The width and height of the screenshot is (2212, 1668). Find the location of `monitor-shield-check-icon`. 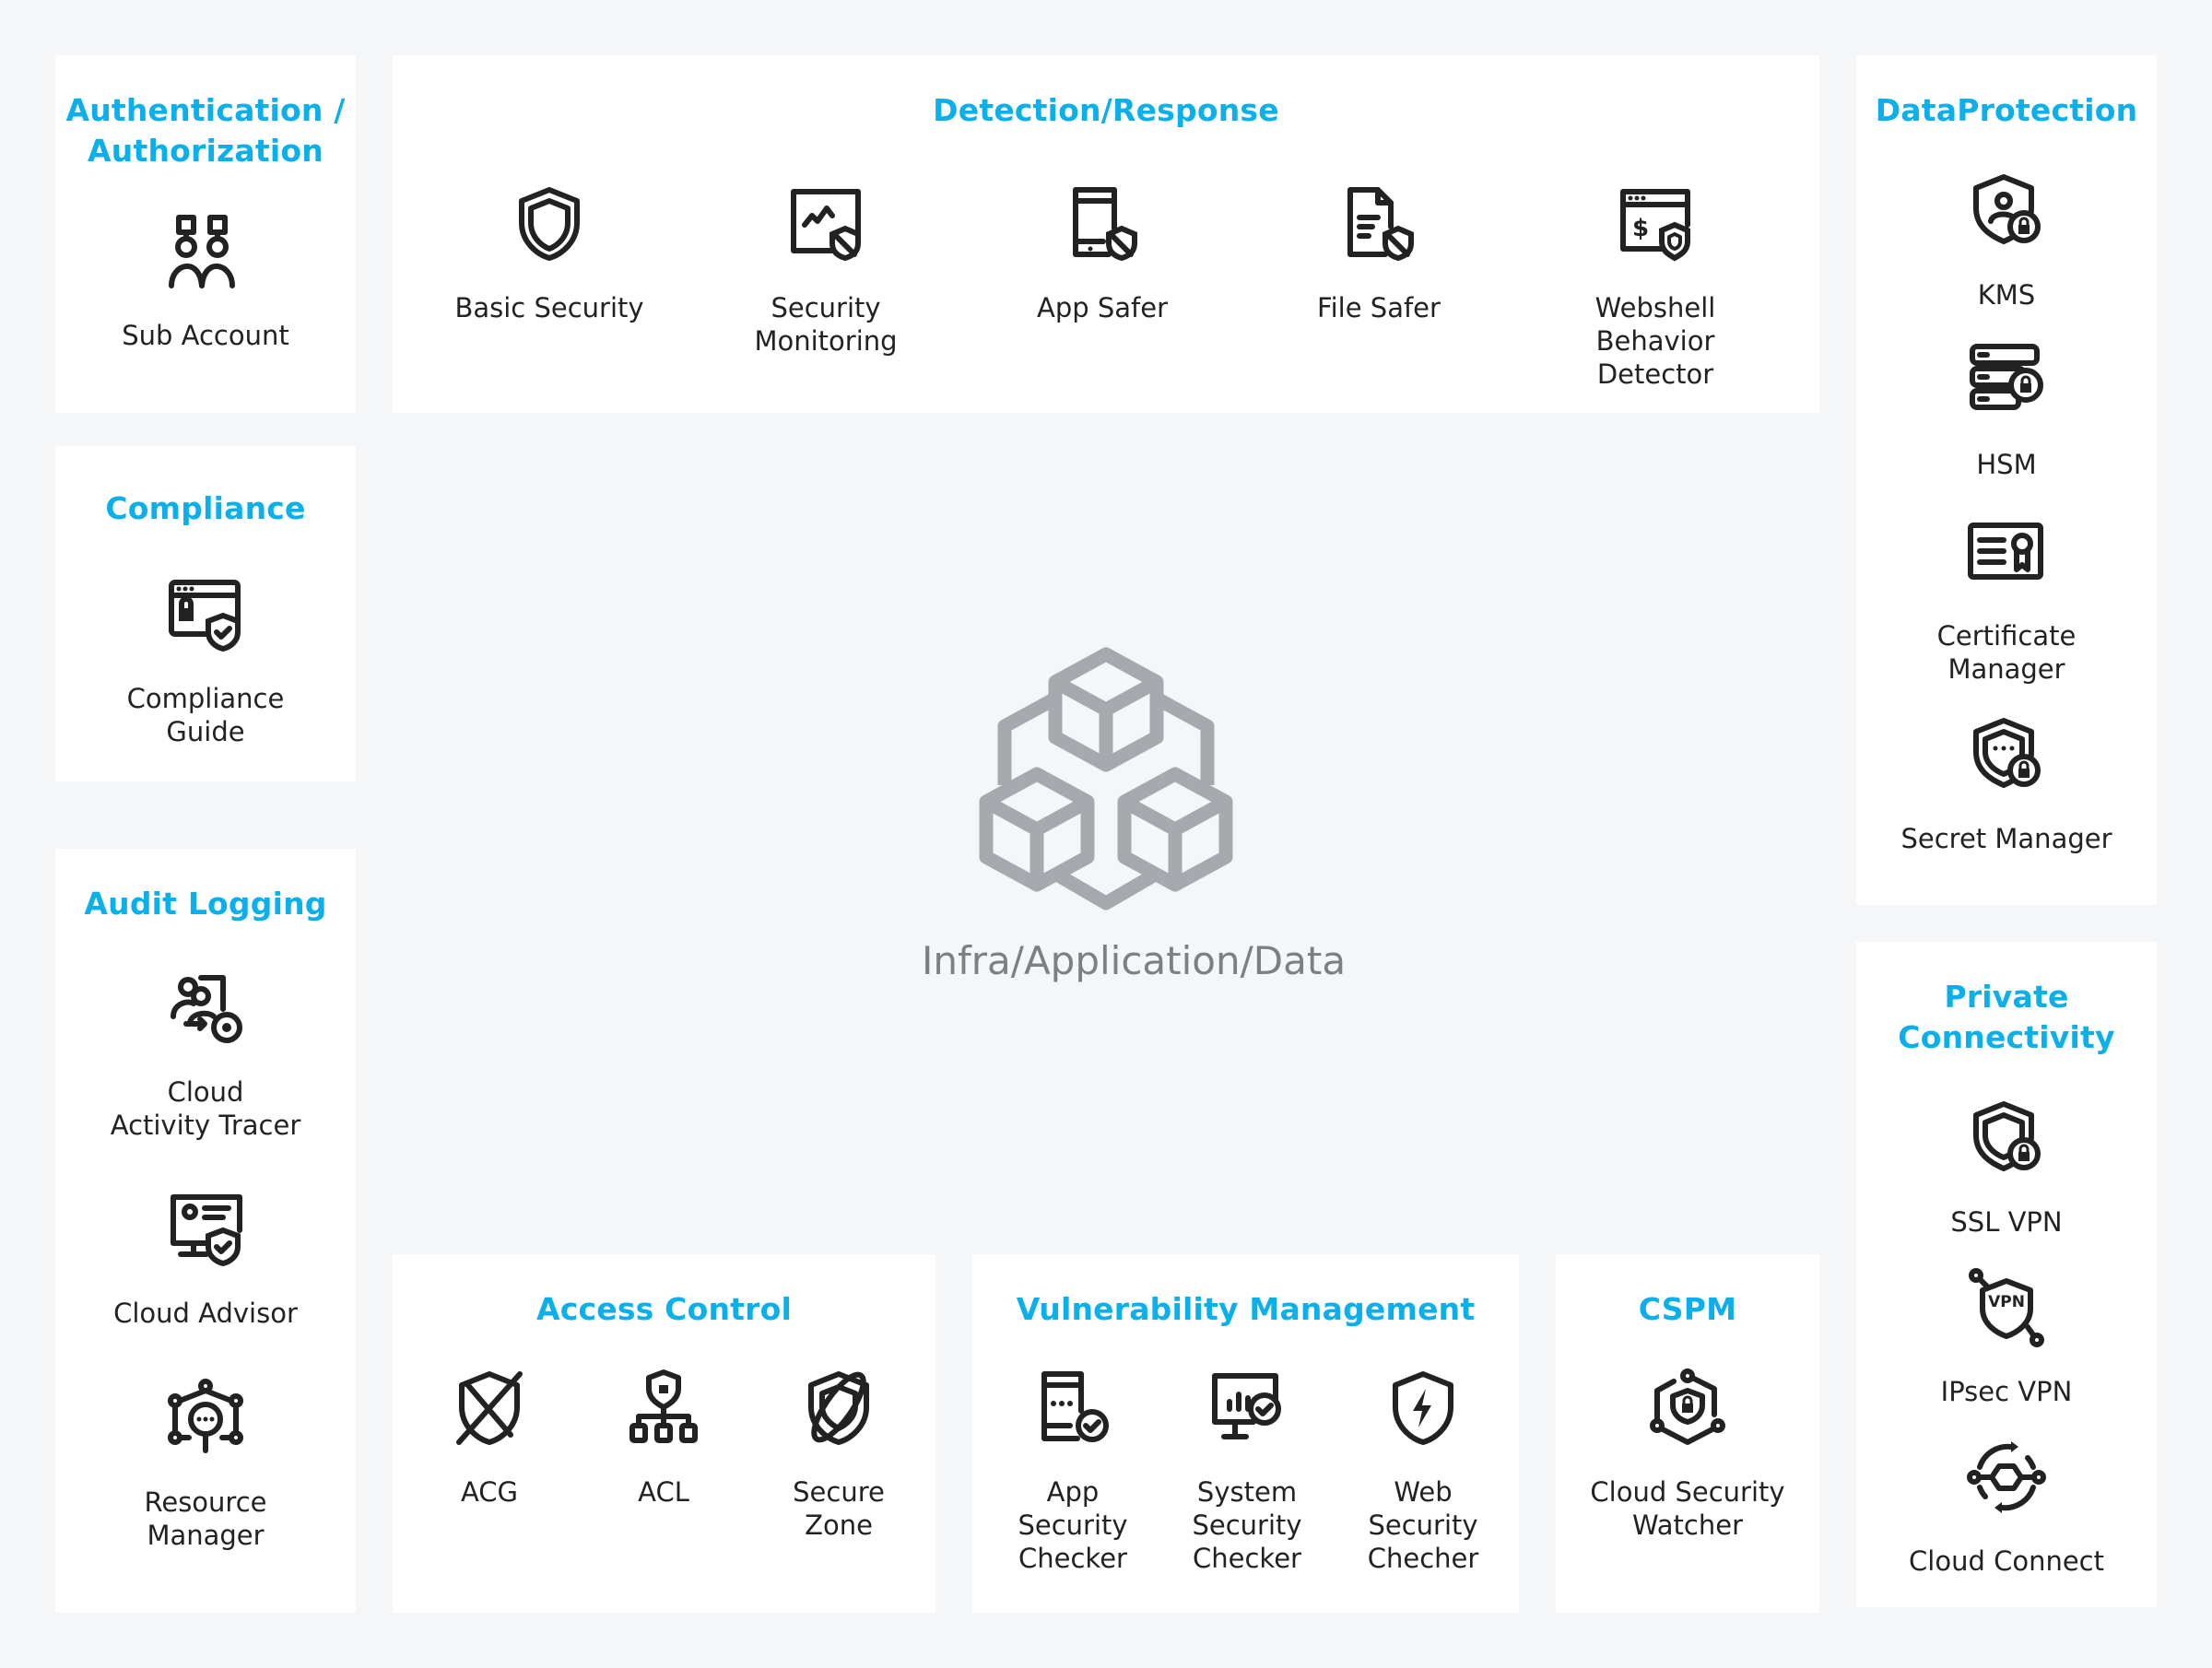

monitor-shield-check-icon is located at coordinates (206, 1230).